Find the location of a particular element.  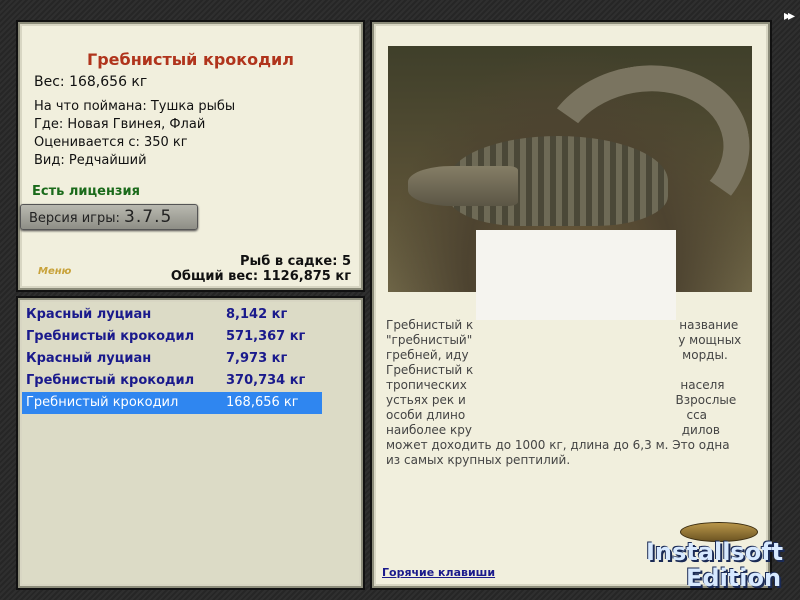

version-badge: Версия игры: 3.7.5 is located at coordinates (109, 217).